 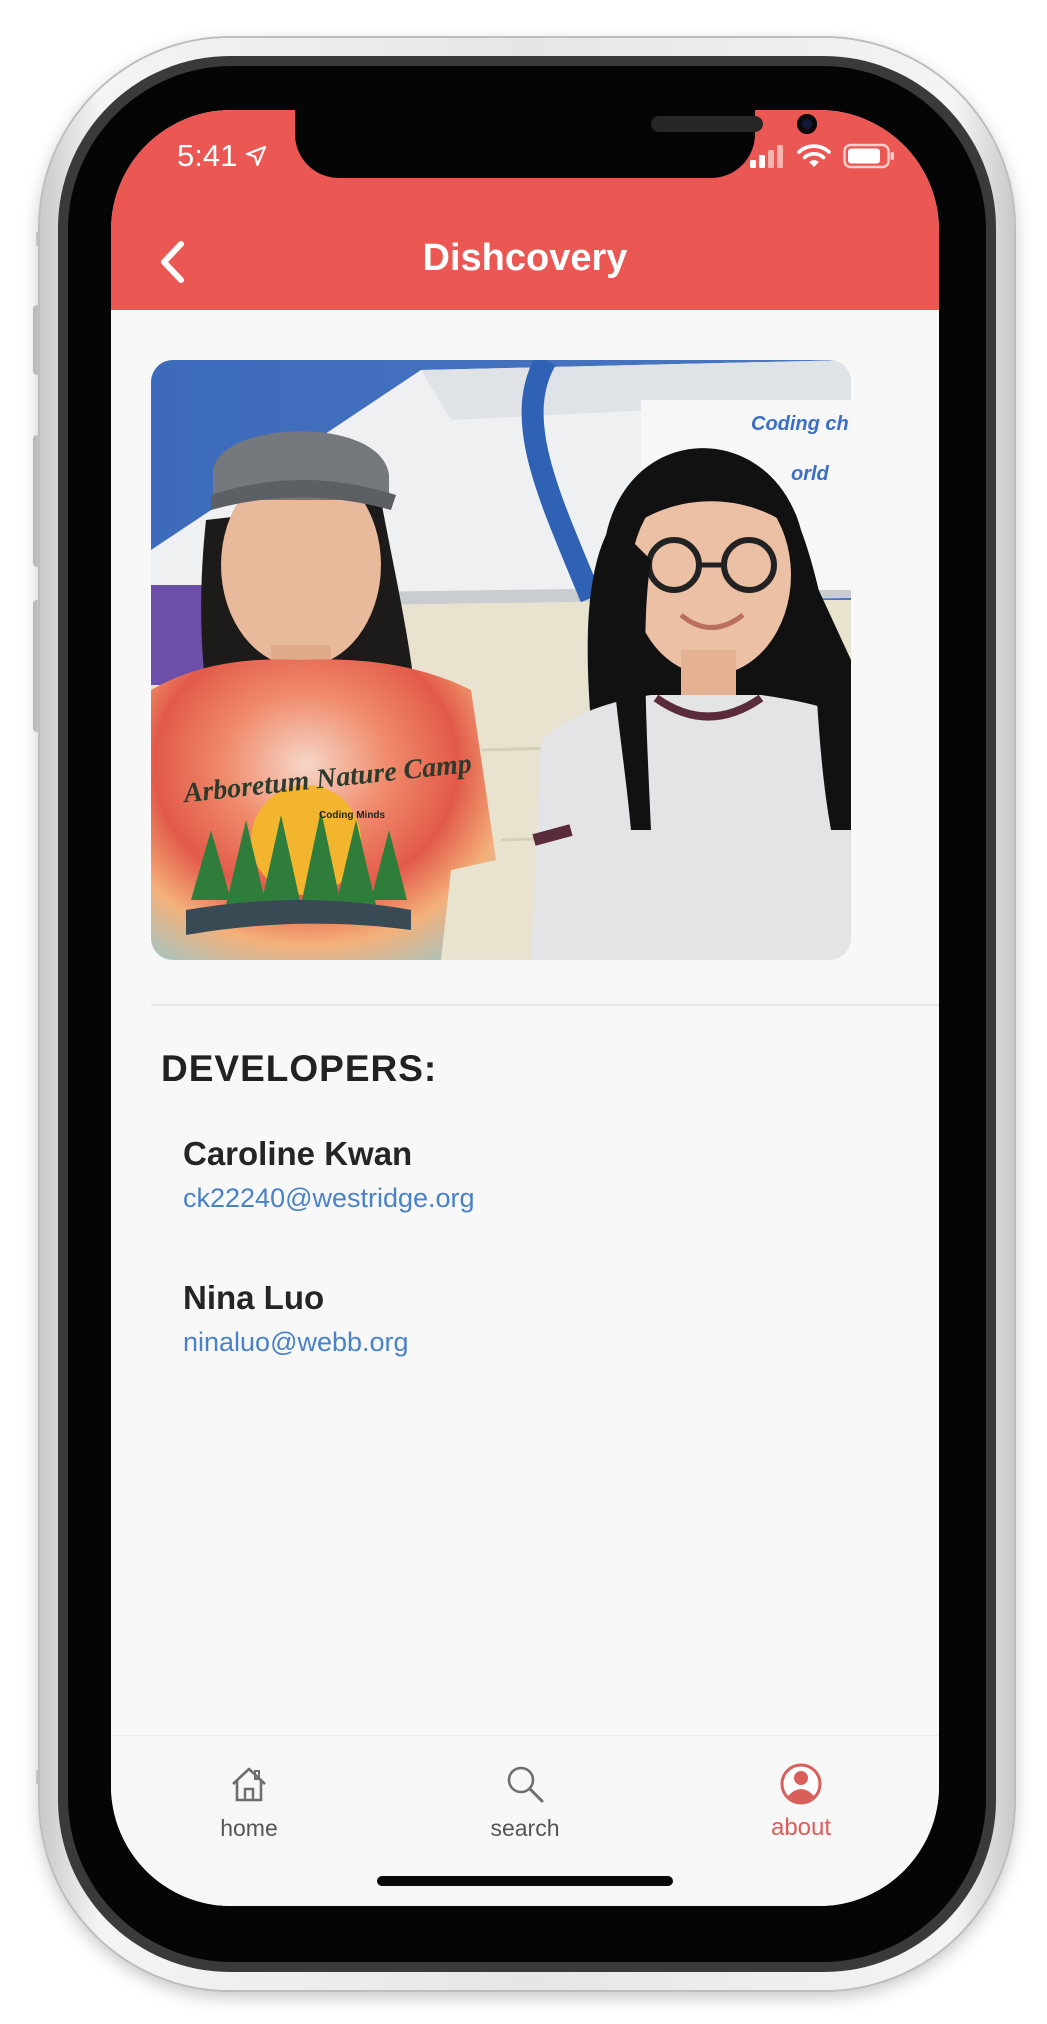 What do you see at coordinates (249, 1828) in the screenshot?
I see `nav-label-home: home` at bounding box center [249, 1828].